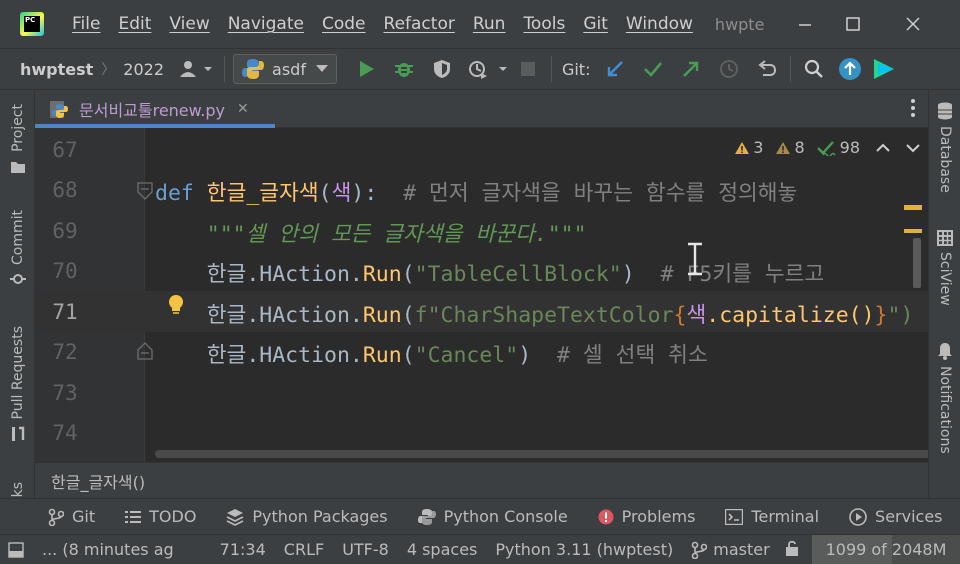  I want to click on function-name: 한글_글자색, so click(262, 193).